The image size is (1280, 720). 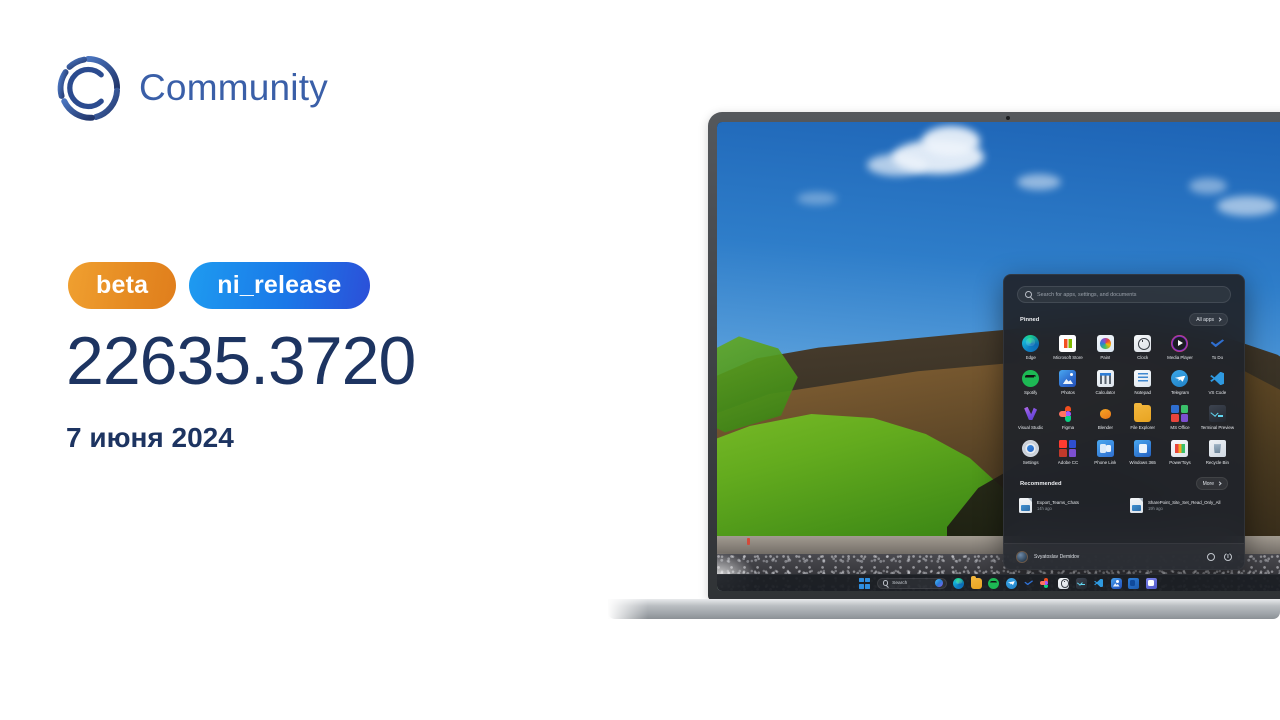 I want to click on taskbar-outlook-icon, so click(x=1134, y=583).